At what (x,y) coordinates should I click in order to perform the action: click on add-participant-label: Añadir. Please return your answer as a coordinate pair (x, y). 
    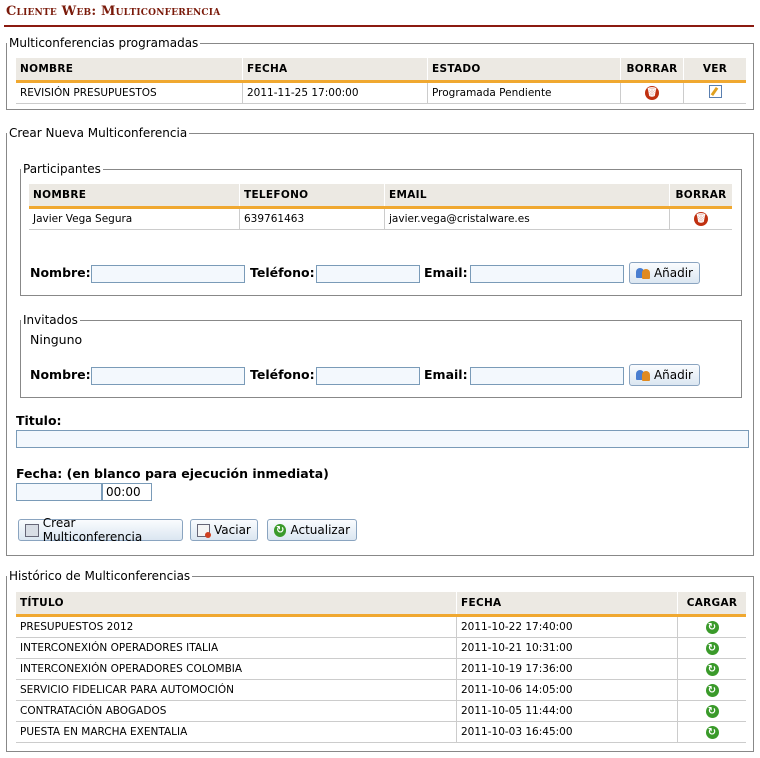
    Looking at the image, I should click on (673, 273).